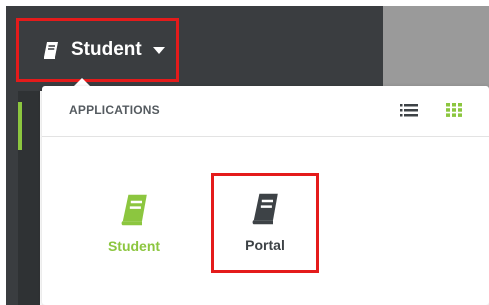 The height and width of the screenshot is (305, 489). I want to click on app-switcher-label: Student, so click(106, 49).